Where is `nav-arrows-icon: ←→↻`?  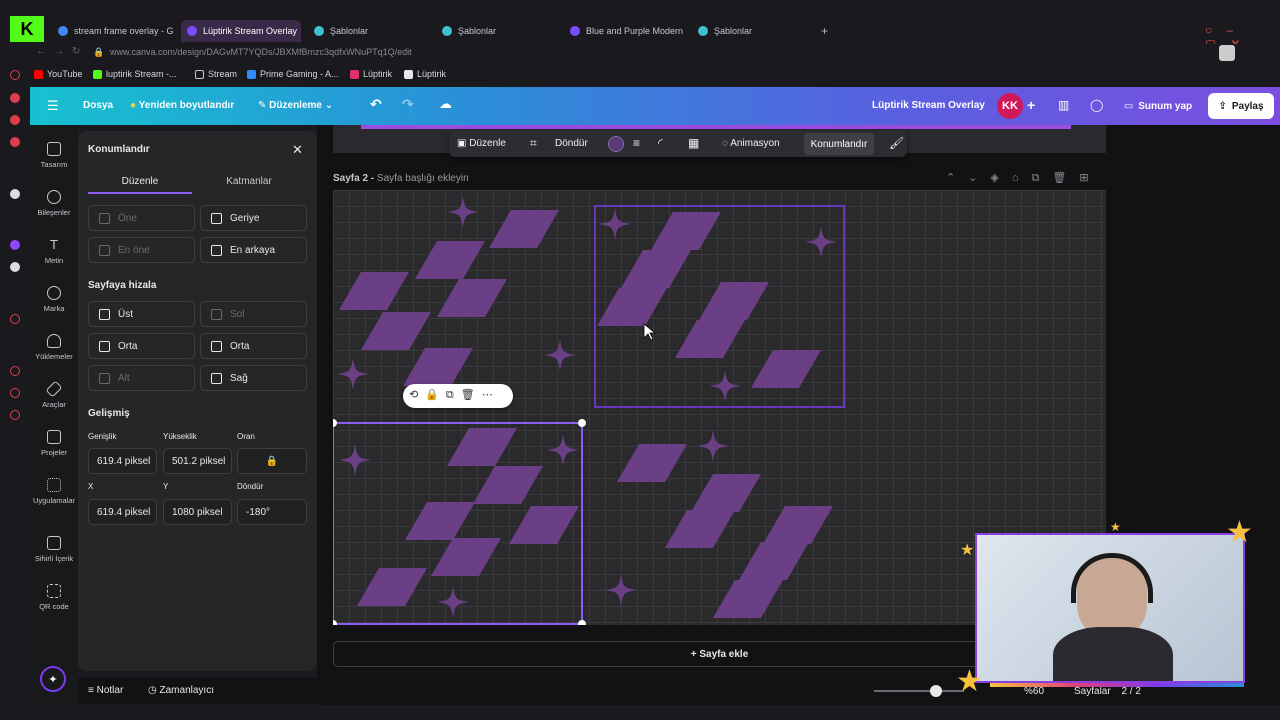 nav-arrows-icon: ←→↻ is located at coordinates (62, 51).